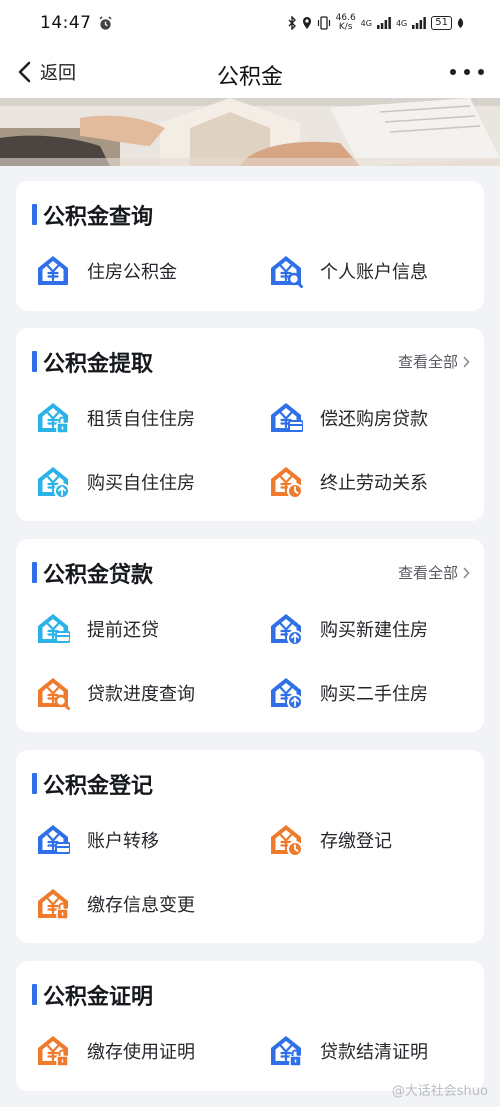 This screenshot has height=1107, width=500. I want to click on house-yuan-icon, so click(53, 271).